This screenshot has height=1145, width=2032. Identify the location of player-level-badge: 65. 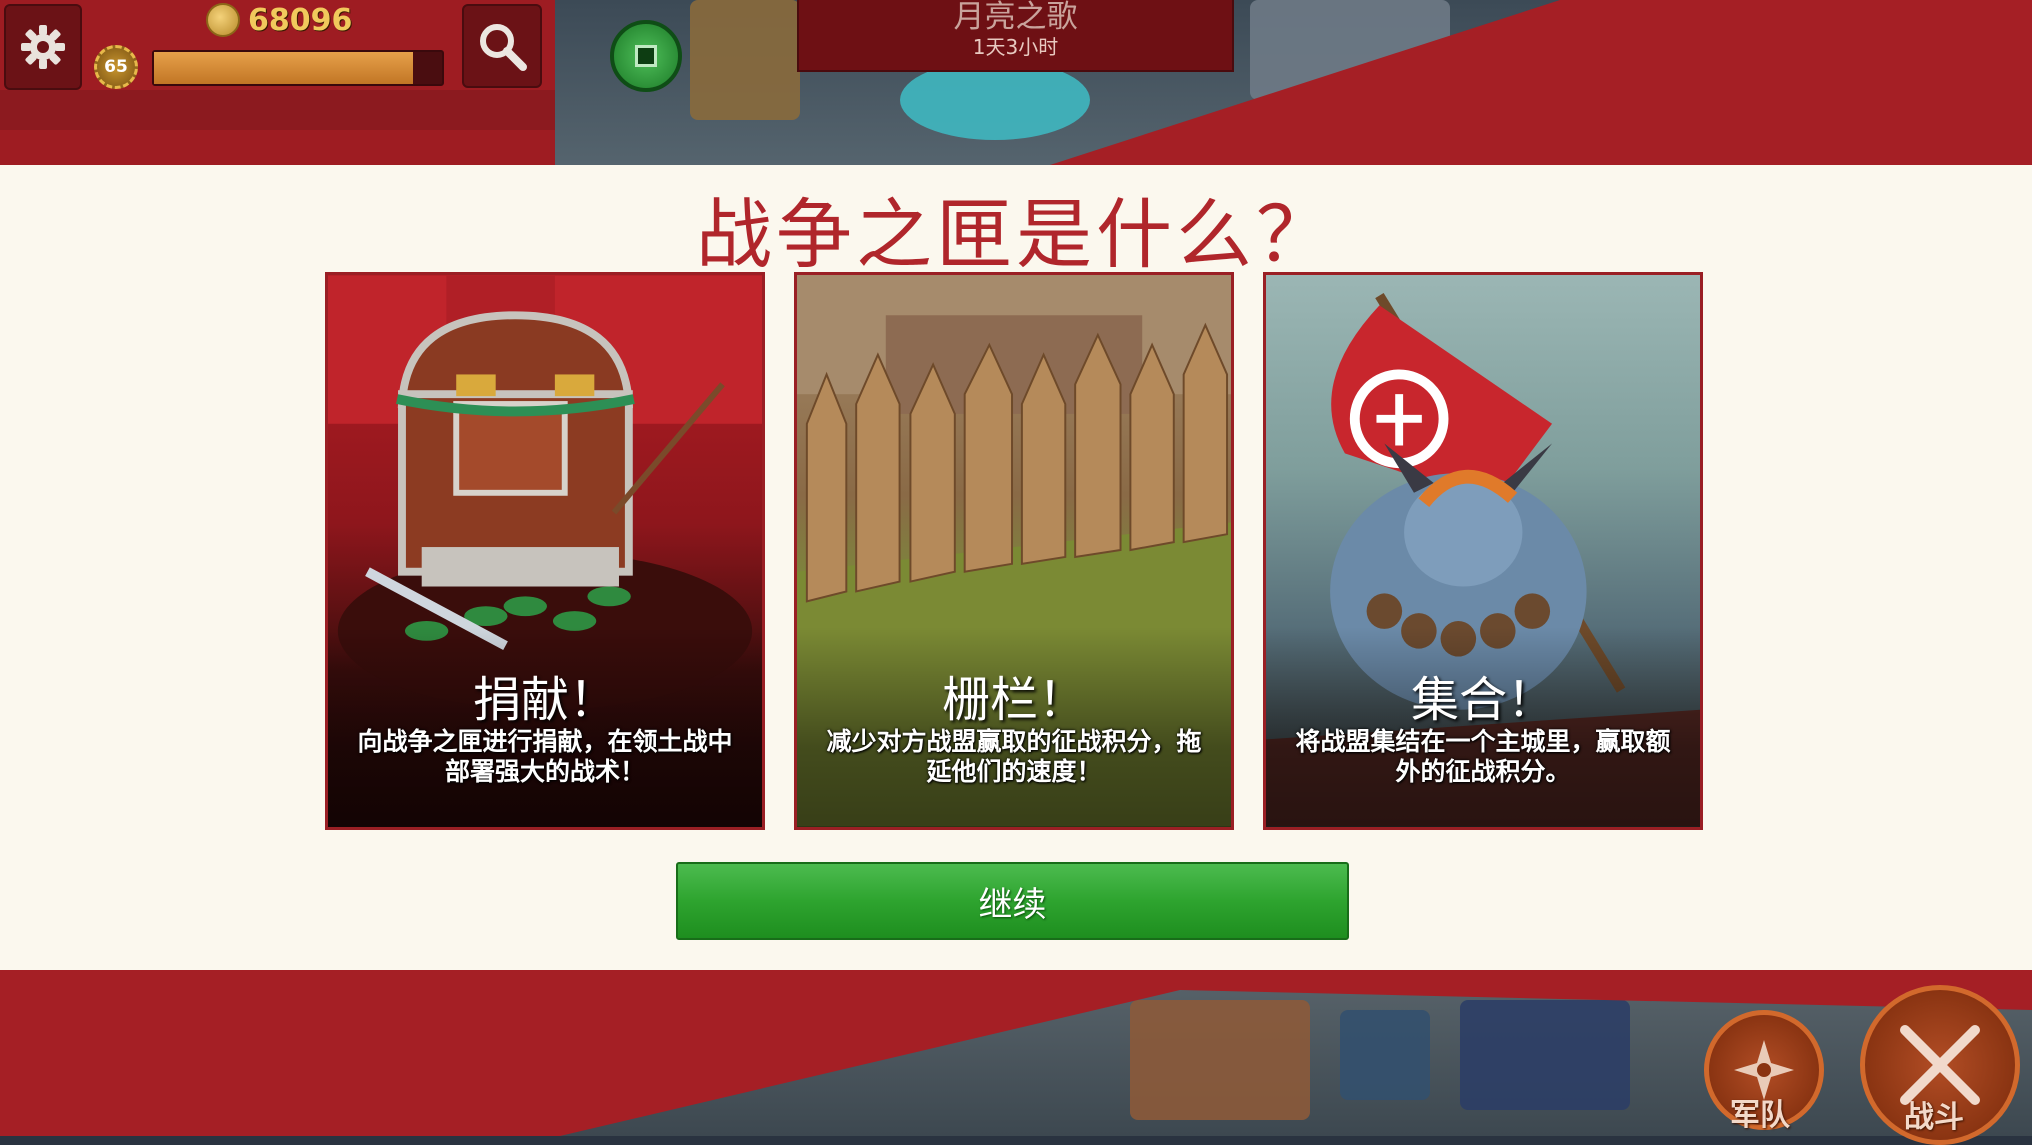
(116, 67).